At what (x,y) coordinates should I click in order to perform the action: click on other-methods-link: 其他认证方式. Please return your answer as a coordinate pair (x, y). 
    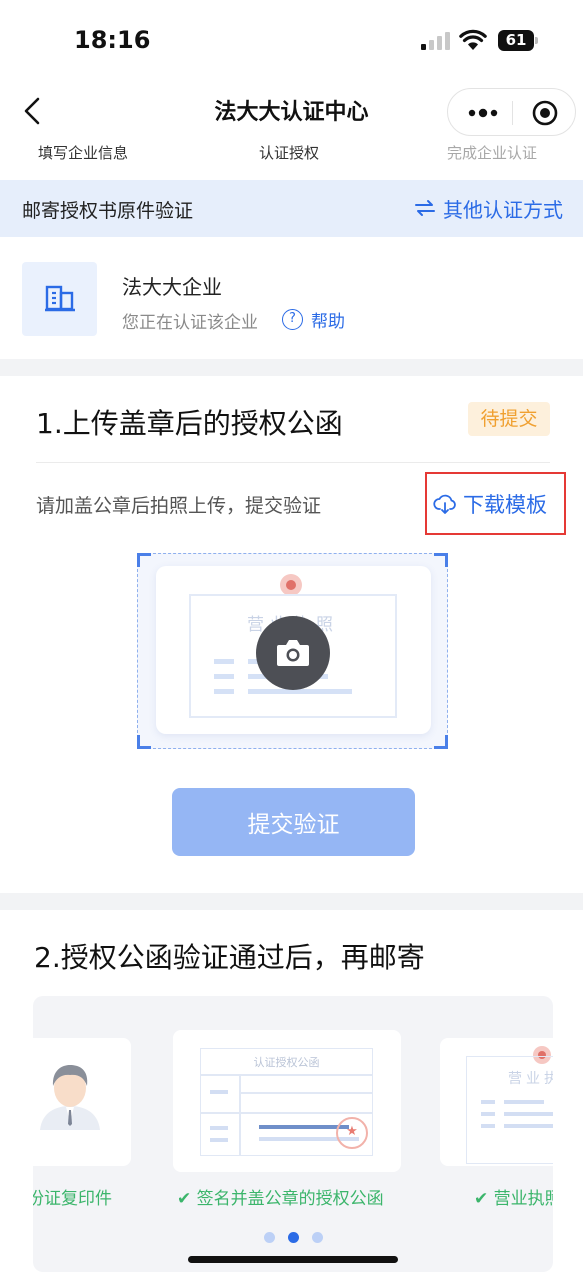
    Looking at the image, I should click on (488, 208).